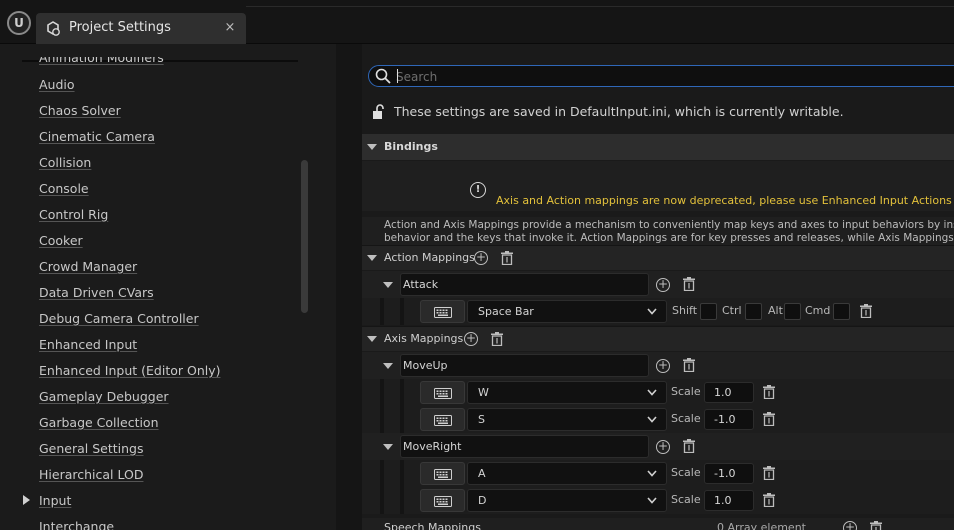 Image resolution: width=954 pixels, height=530 pixels. I want to click on close-tab-button: ×, so click(230, 28).